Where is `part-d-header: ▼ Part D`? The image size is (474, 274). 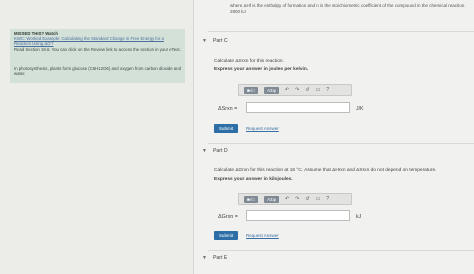
part-d-header: ▼ Part D is located at coordinates (215, 151).